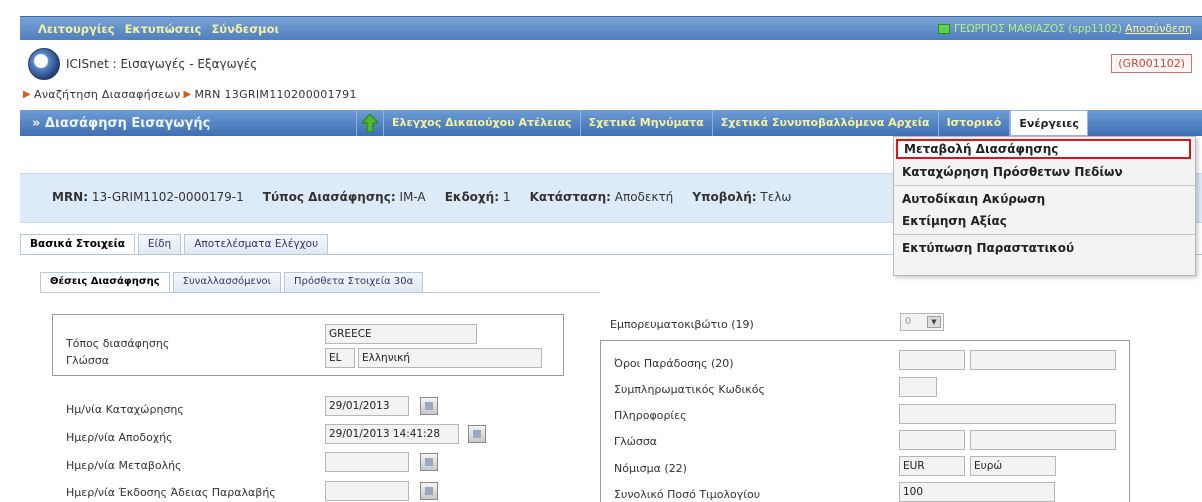  Describe the element at coordinates (76, 29) in the screenshot. I see `menu-functions: Λειτουργίες` at that location.